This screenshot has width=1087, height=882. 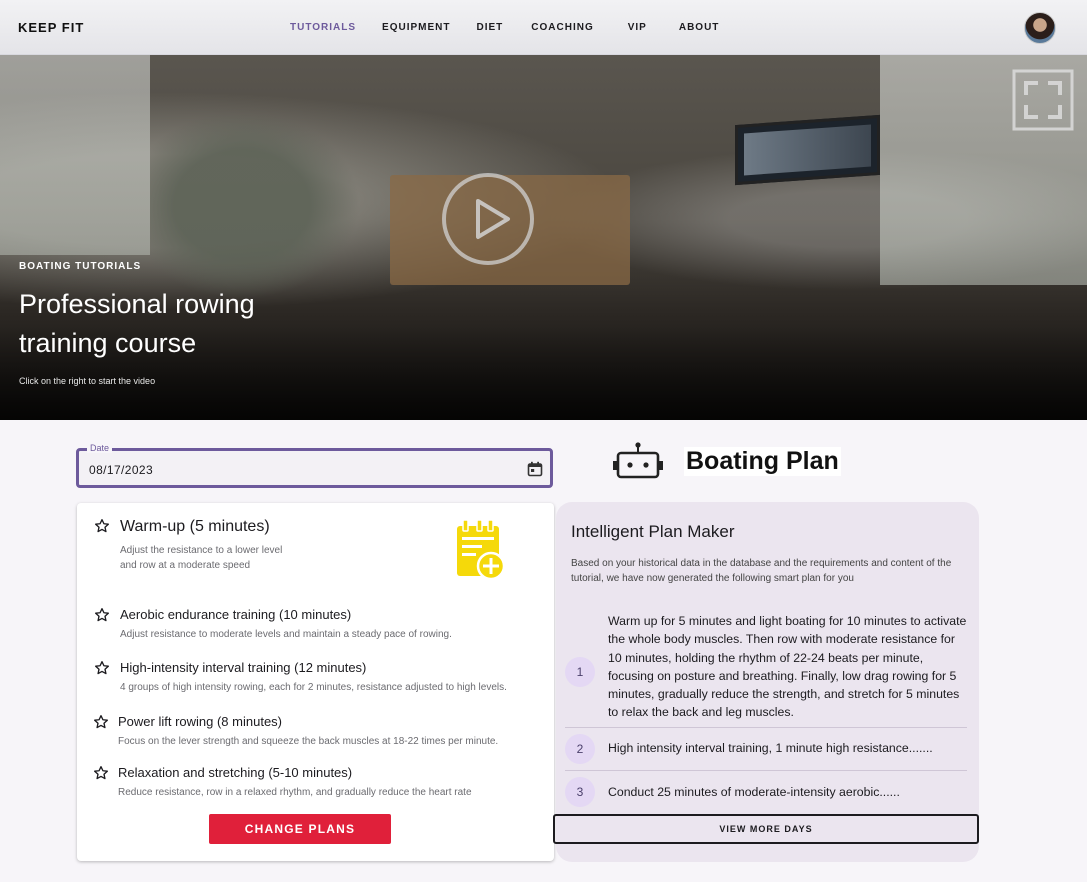 I want to click on plan-item-title: Power lift rowing (8 minutes), so click(x=200, y=721).